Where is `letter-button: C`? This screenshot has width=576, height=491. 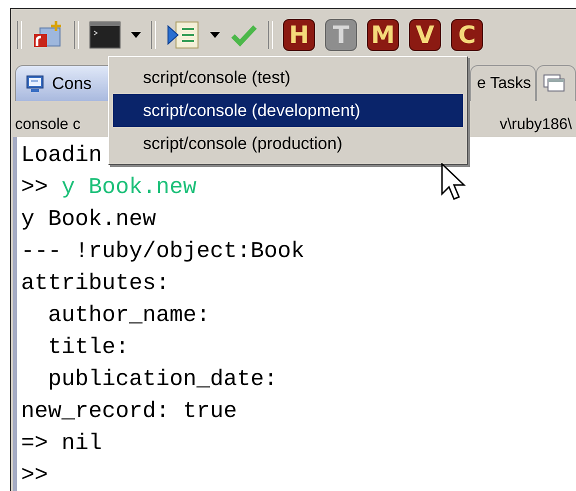 letter-button: C is located at coordinates (467, 35).